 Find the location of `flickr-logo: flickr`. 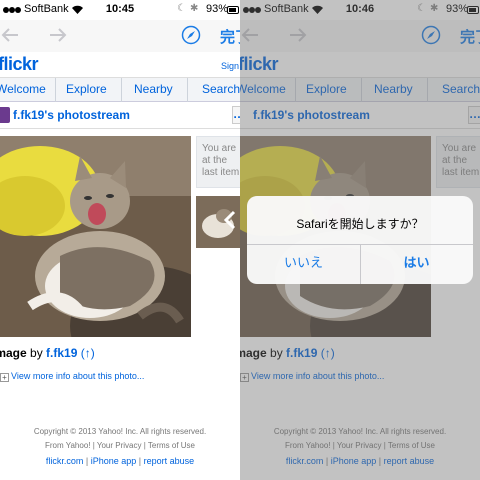

flickr-logo: flickr is located at coordinates (19, 64).